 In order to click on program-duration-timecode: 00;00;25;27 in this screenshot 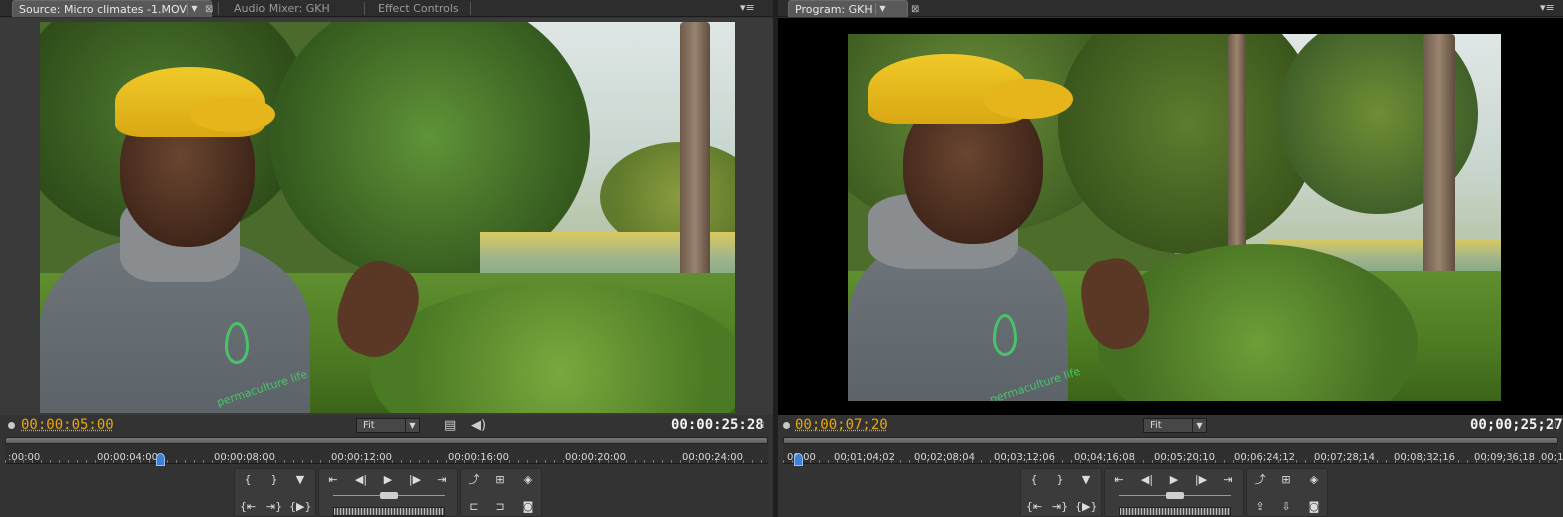, I will do `click(1516, 425)`.